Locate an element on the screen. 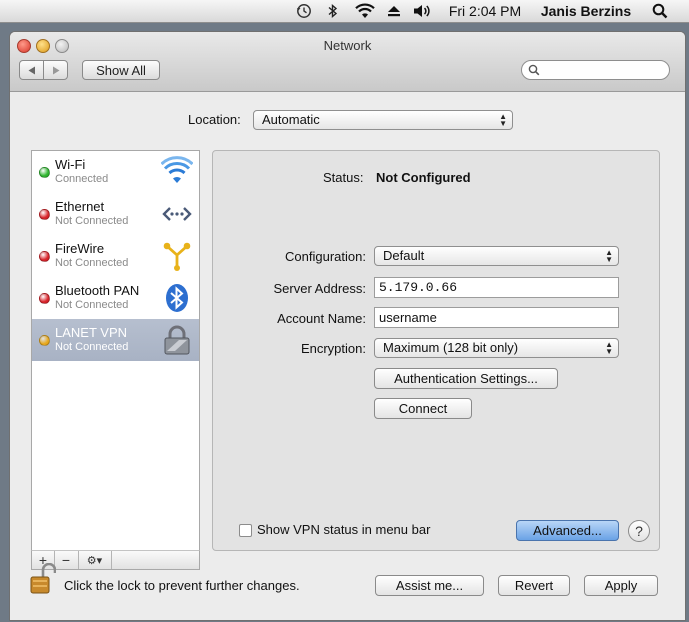 This screenshot has width=689, height=622. apply-button: Apply is located at coordinates (621, 585).